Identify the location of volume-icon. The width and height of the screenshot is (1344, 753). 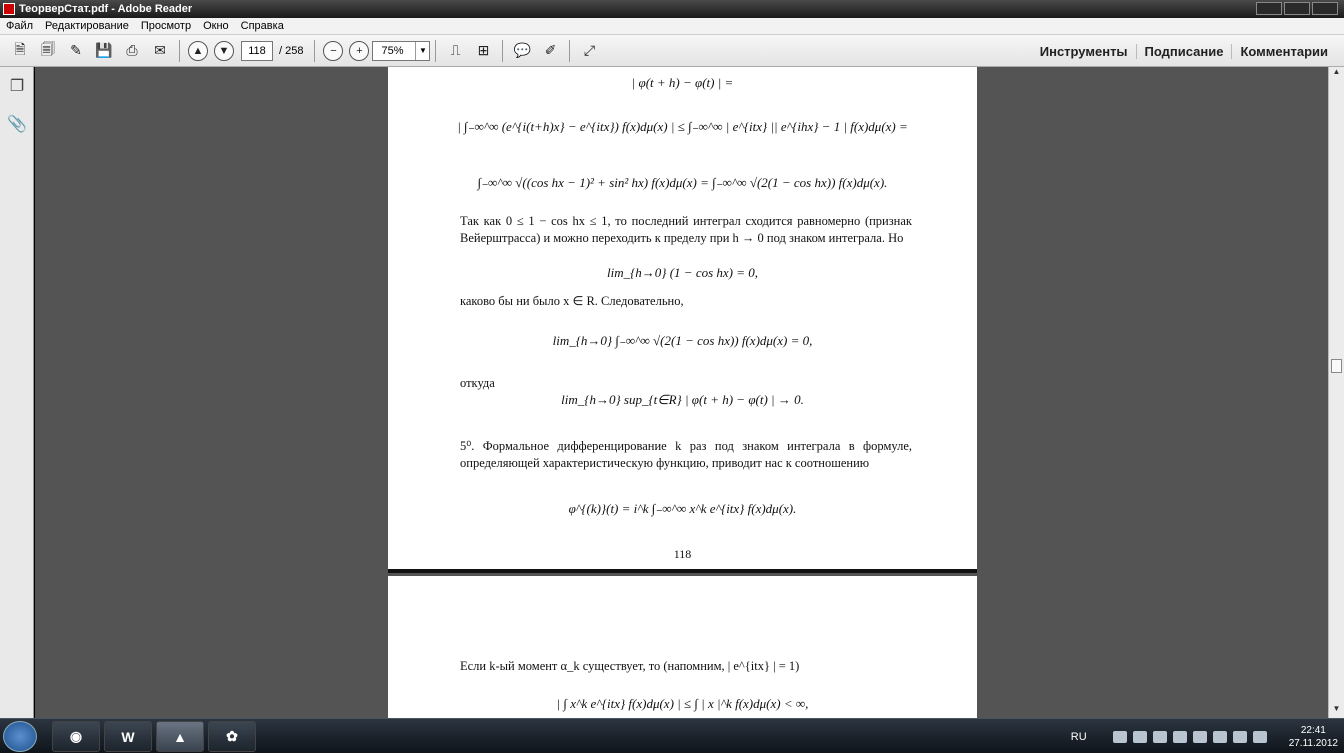
(1259, 736).